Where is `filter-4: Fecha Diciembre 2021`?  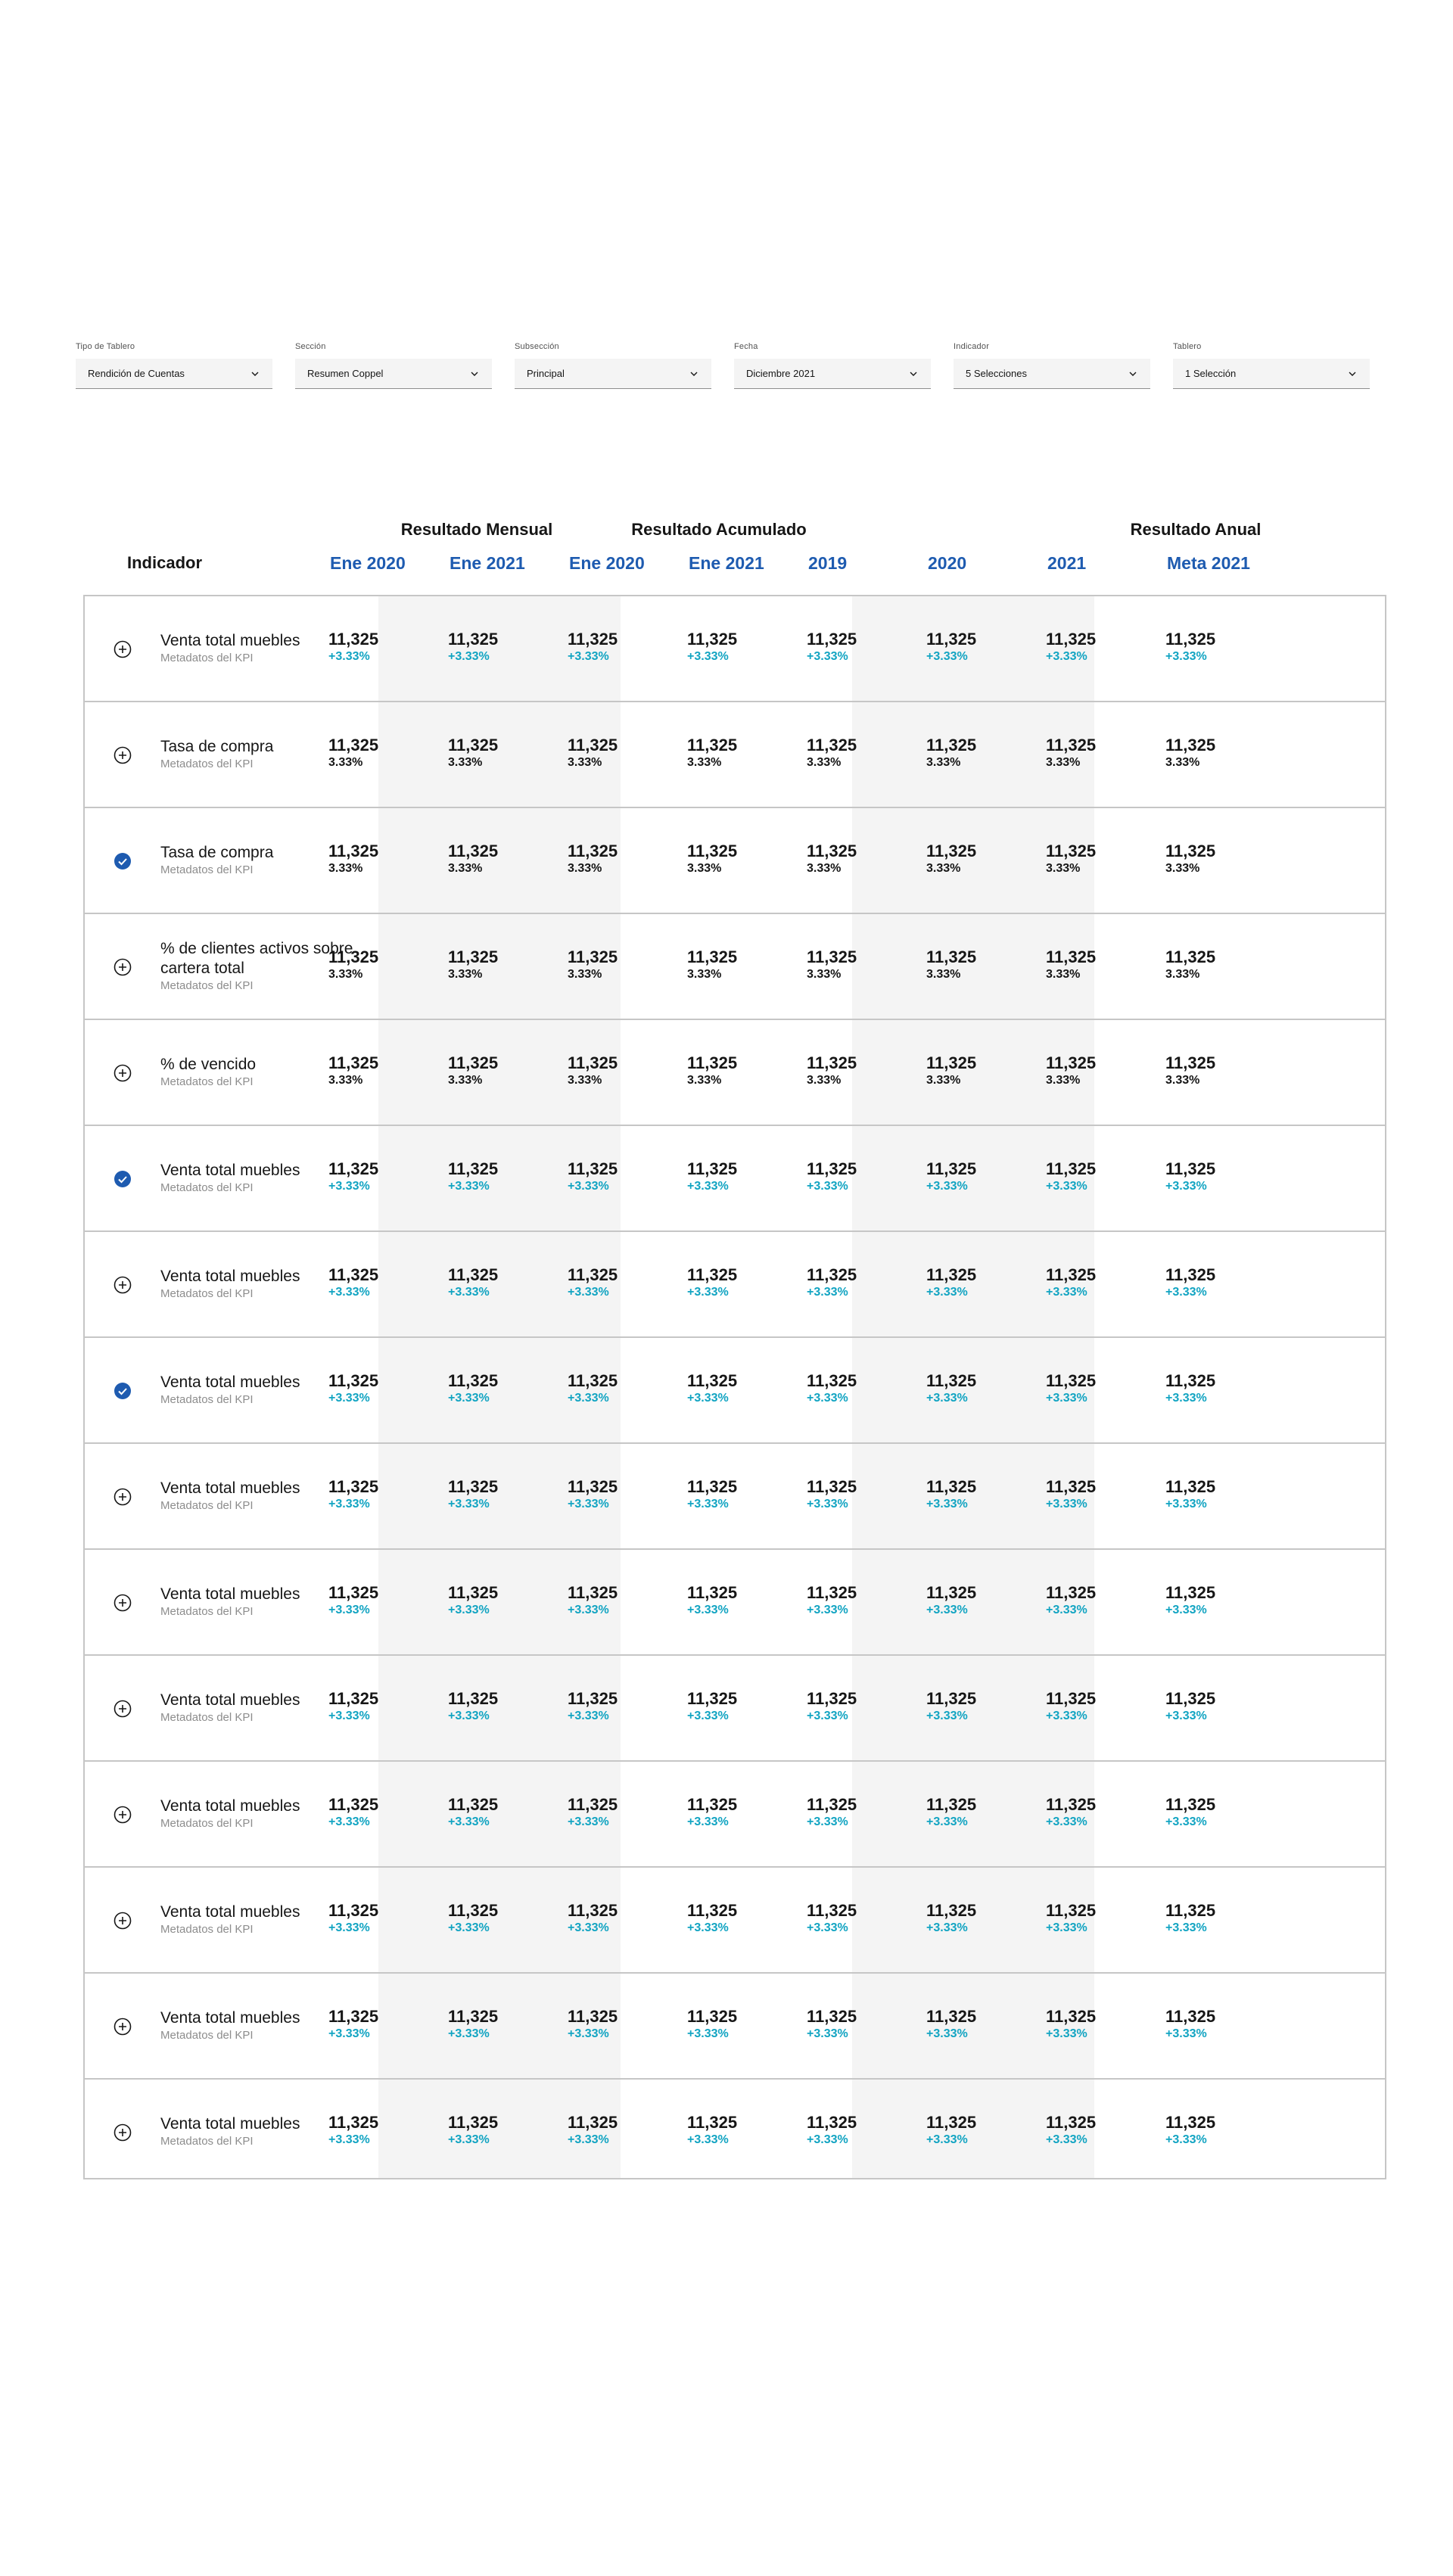 filter-4: Fecha Diciembre 2021 is located at coordinates (832, 365).